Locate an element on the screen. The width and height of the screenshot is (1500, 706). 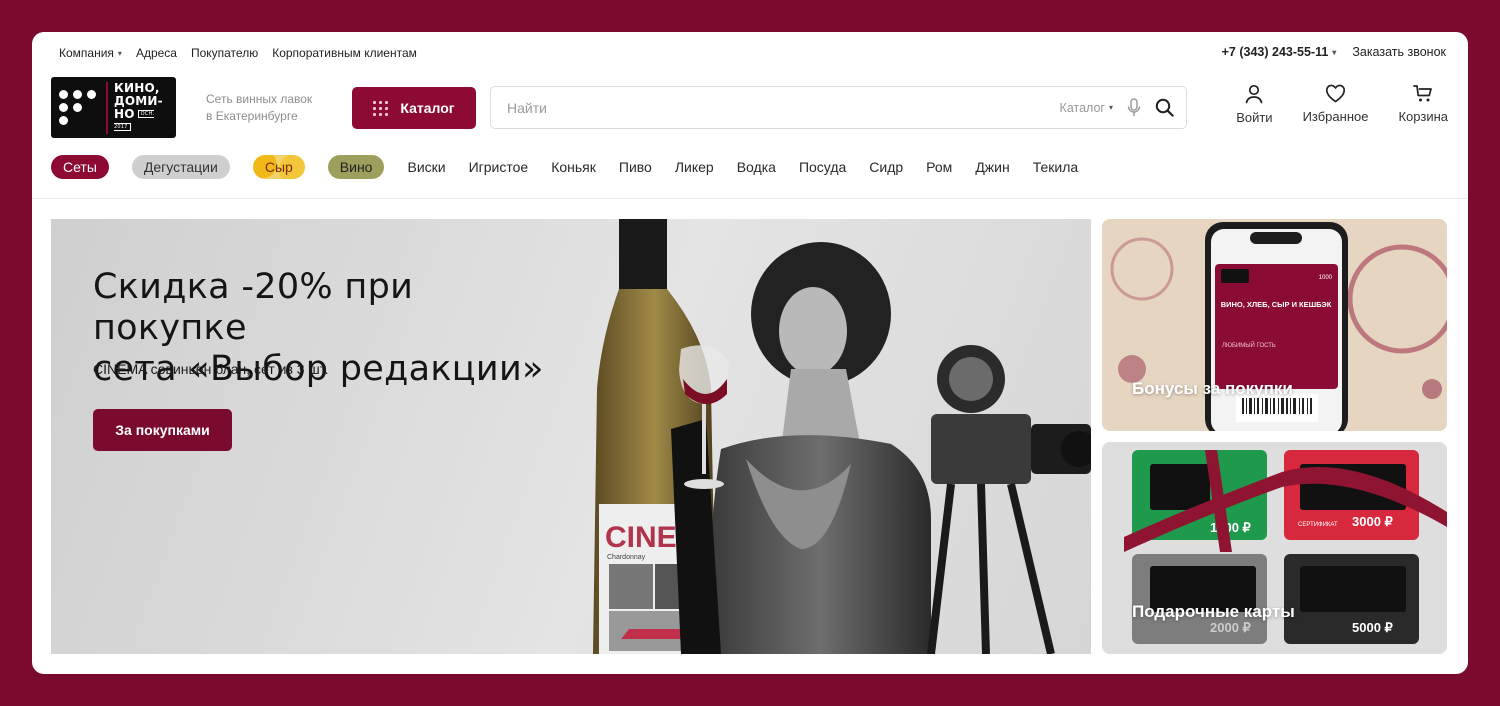
category-link: Джин is located at coordinates (992, 167).